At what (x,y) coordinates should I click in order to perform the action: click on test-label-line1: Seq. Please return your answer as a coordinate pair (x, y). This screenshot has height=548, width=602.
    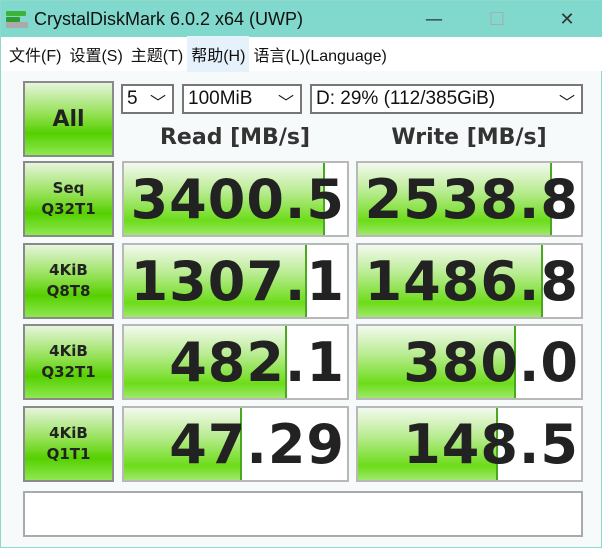
    Looking at the image, I should click on (68, 188).